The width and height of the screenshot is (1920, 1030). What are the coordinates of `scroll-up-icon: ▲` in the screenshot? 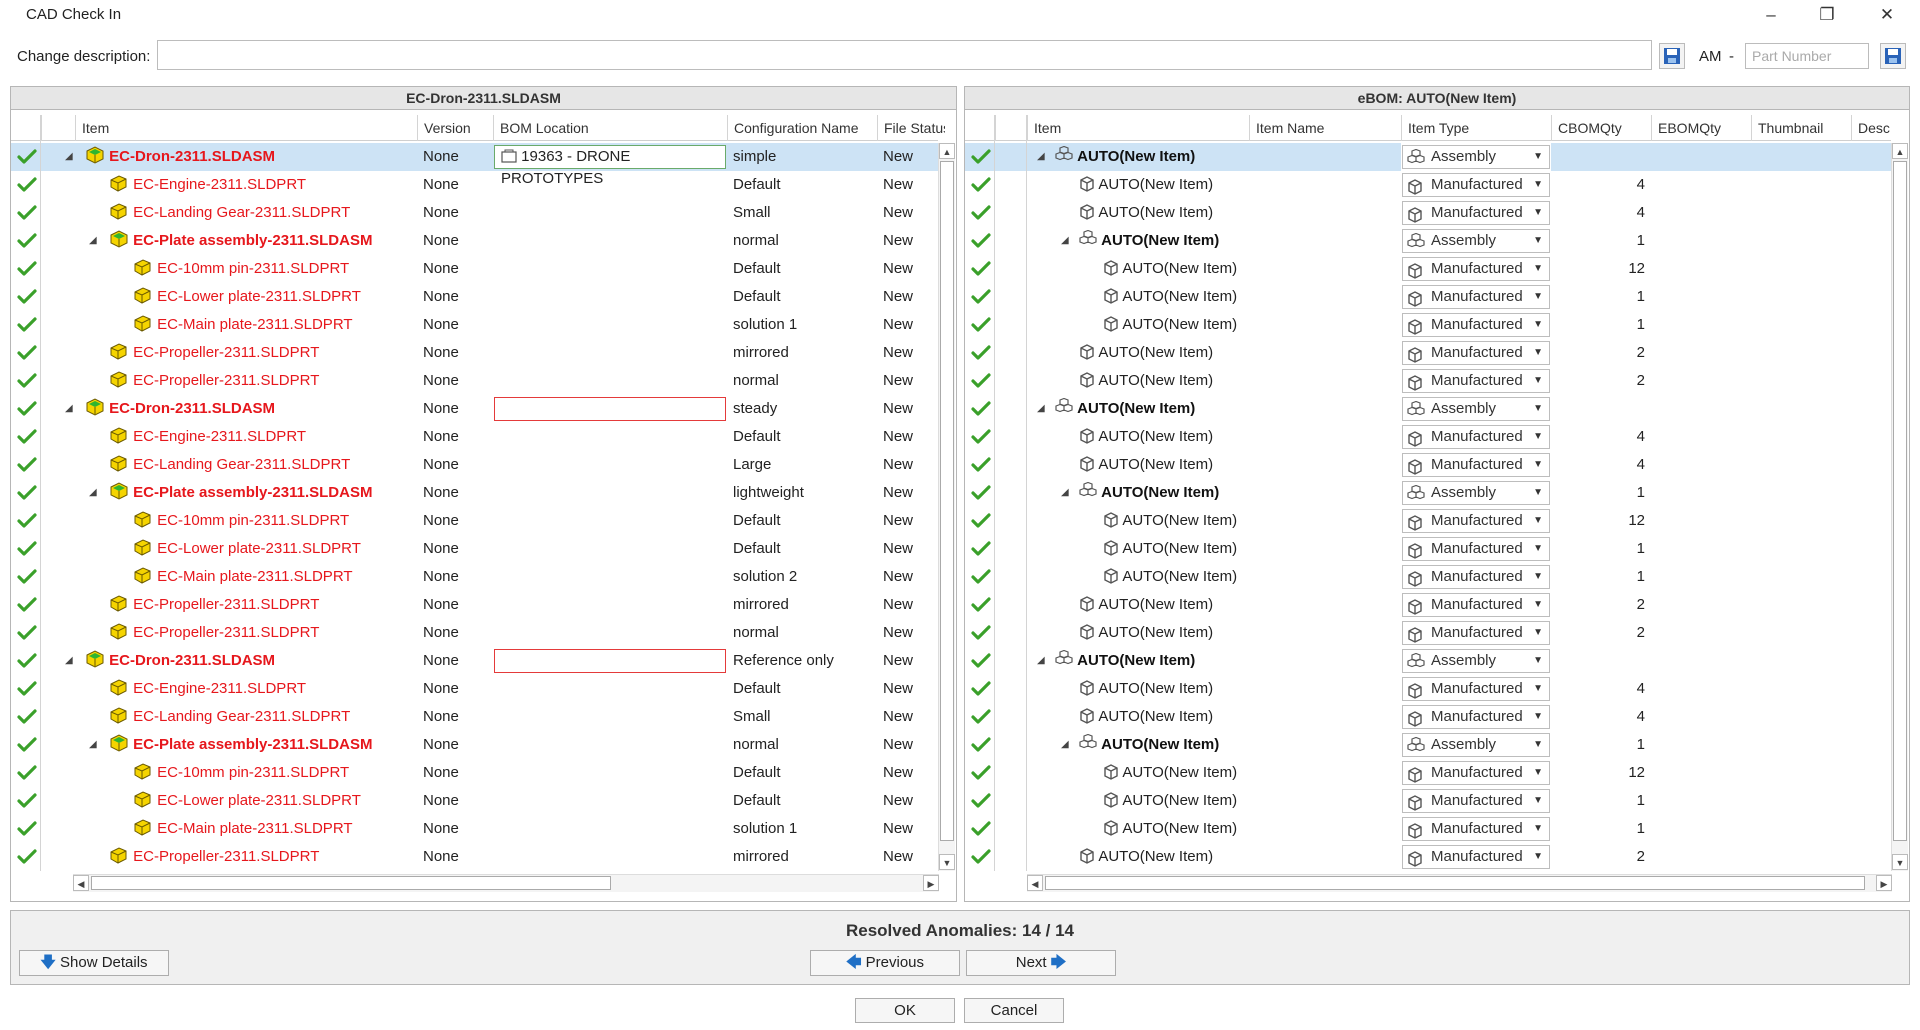 It's located at (1900, 151).